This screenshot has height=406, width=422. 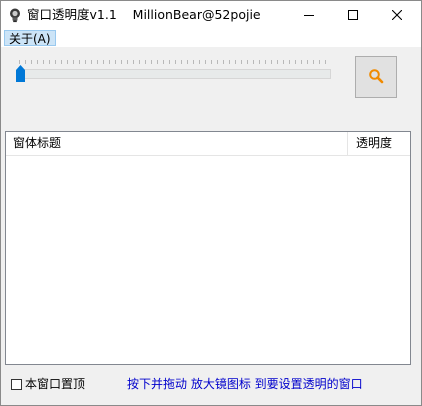 I want to click on slider-thumb, so click(x=20, y=73).